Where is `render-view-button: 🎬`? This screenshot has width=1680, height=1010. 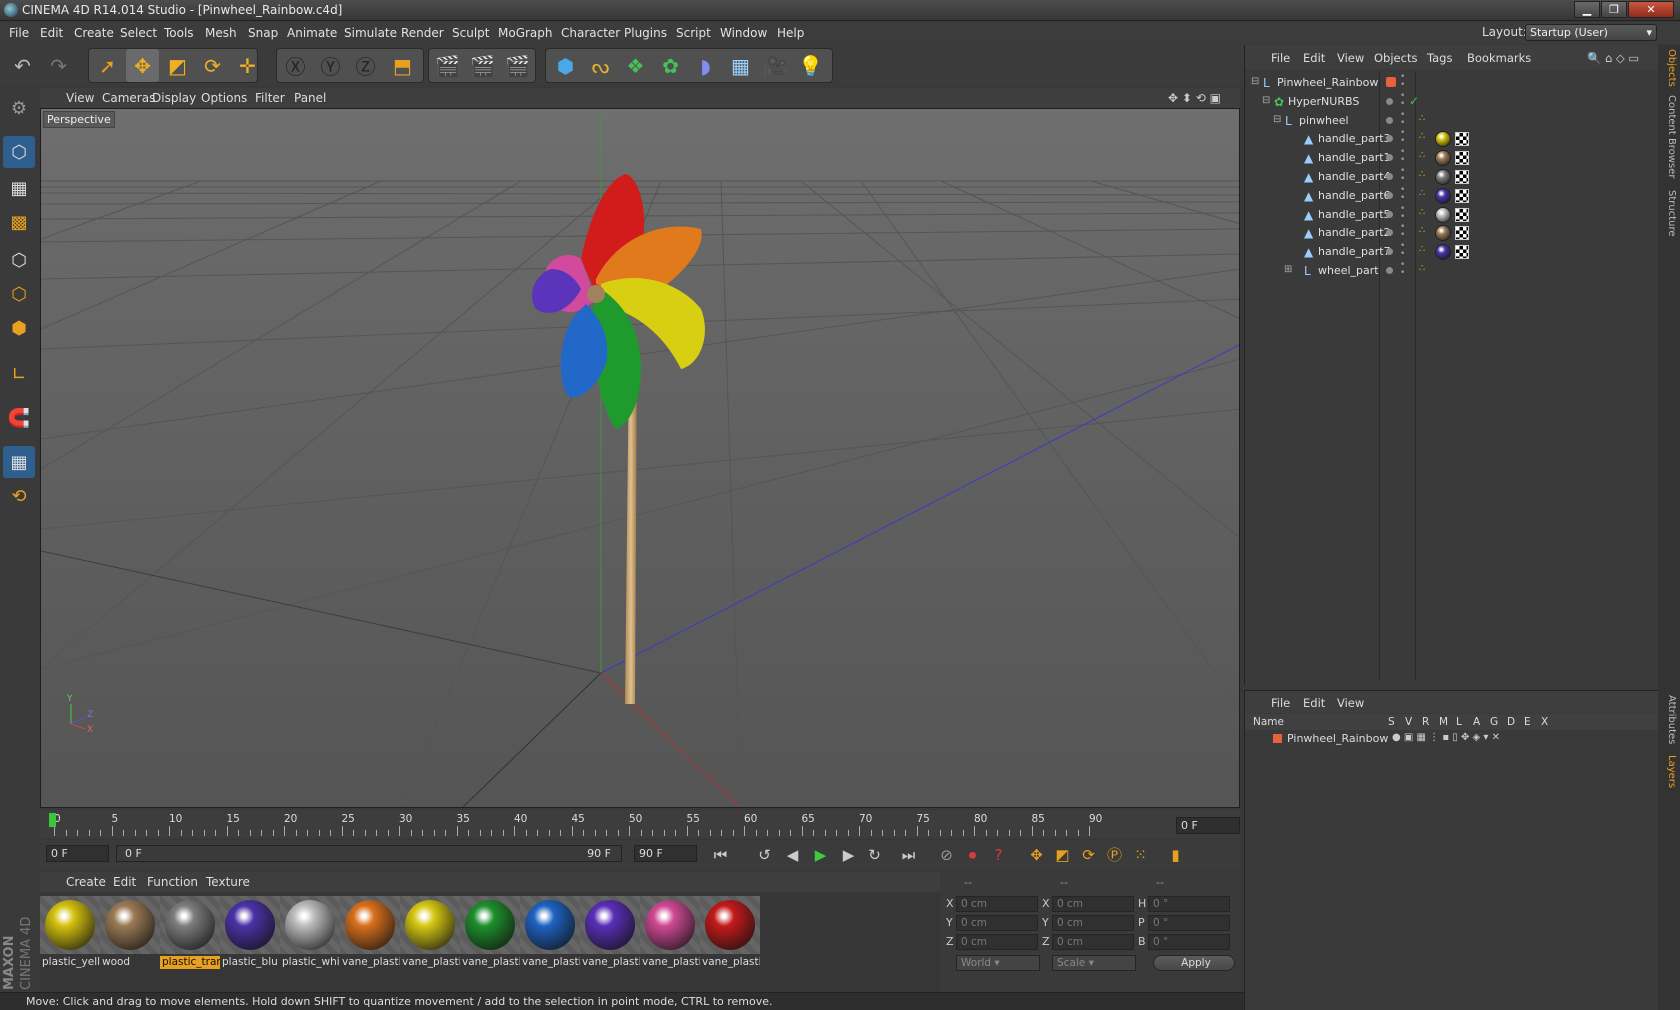 render-view-button: 🎬 is located at coordinates (447, 65).